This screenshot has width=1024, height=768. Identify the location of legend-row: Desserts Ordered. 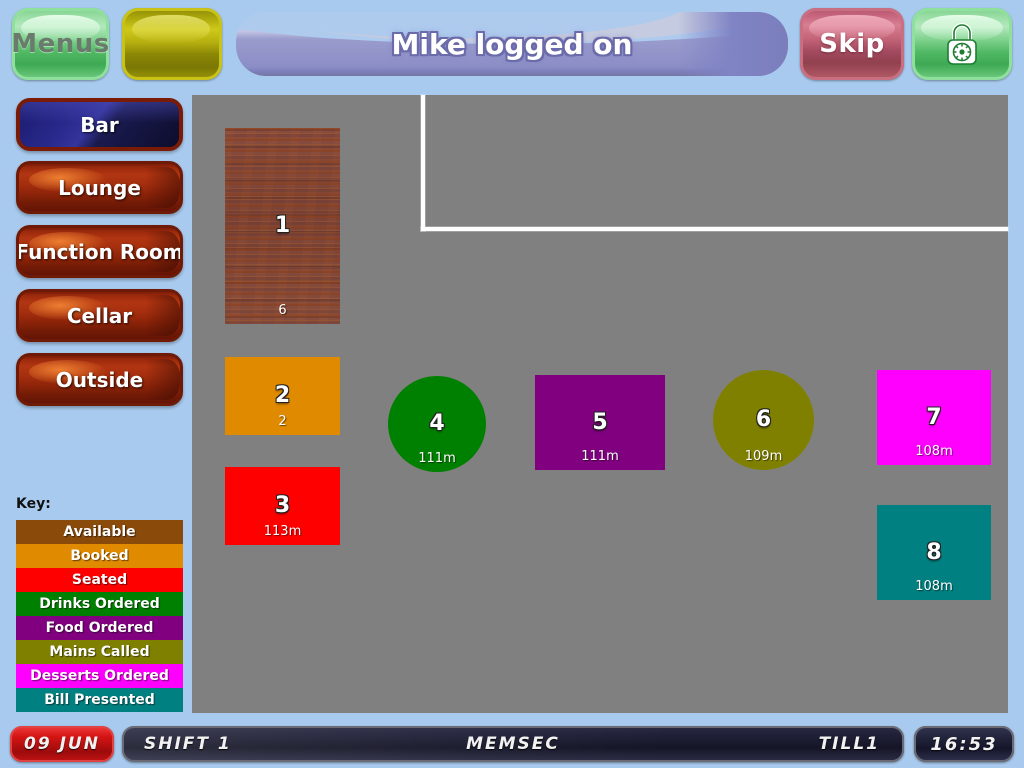
(99, 676).